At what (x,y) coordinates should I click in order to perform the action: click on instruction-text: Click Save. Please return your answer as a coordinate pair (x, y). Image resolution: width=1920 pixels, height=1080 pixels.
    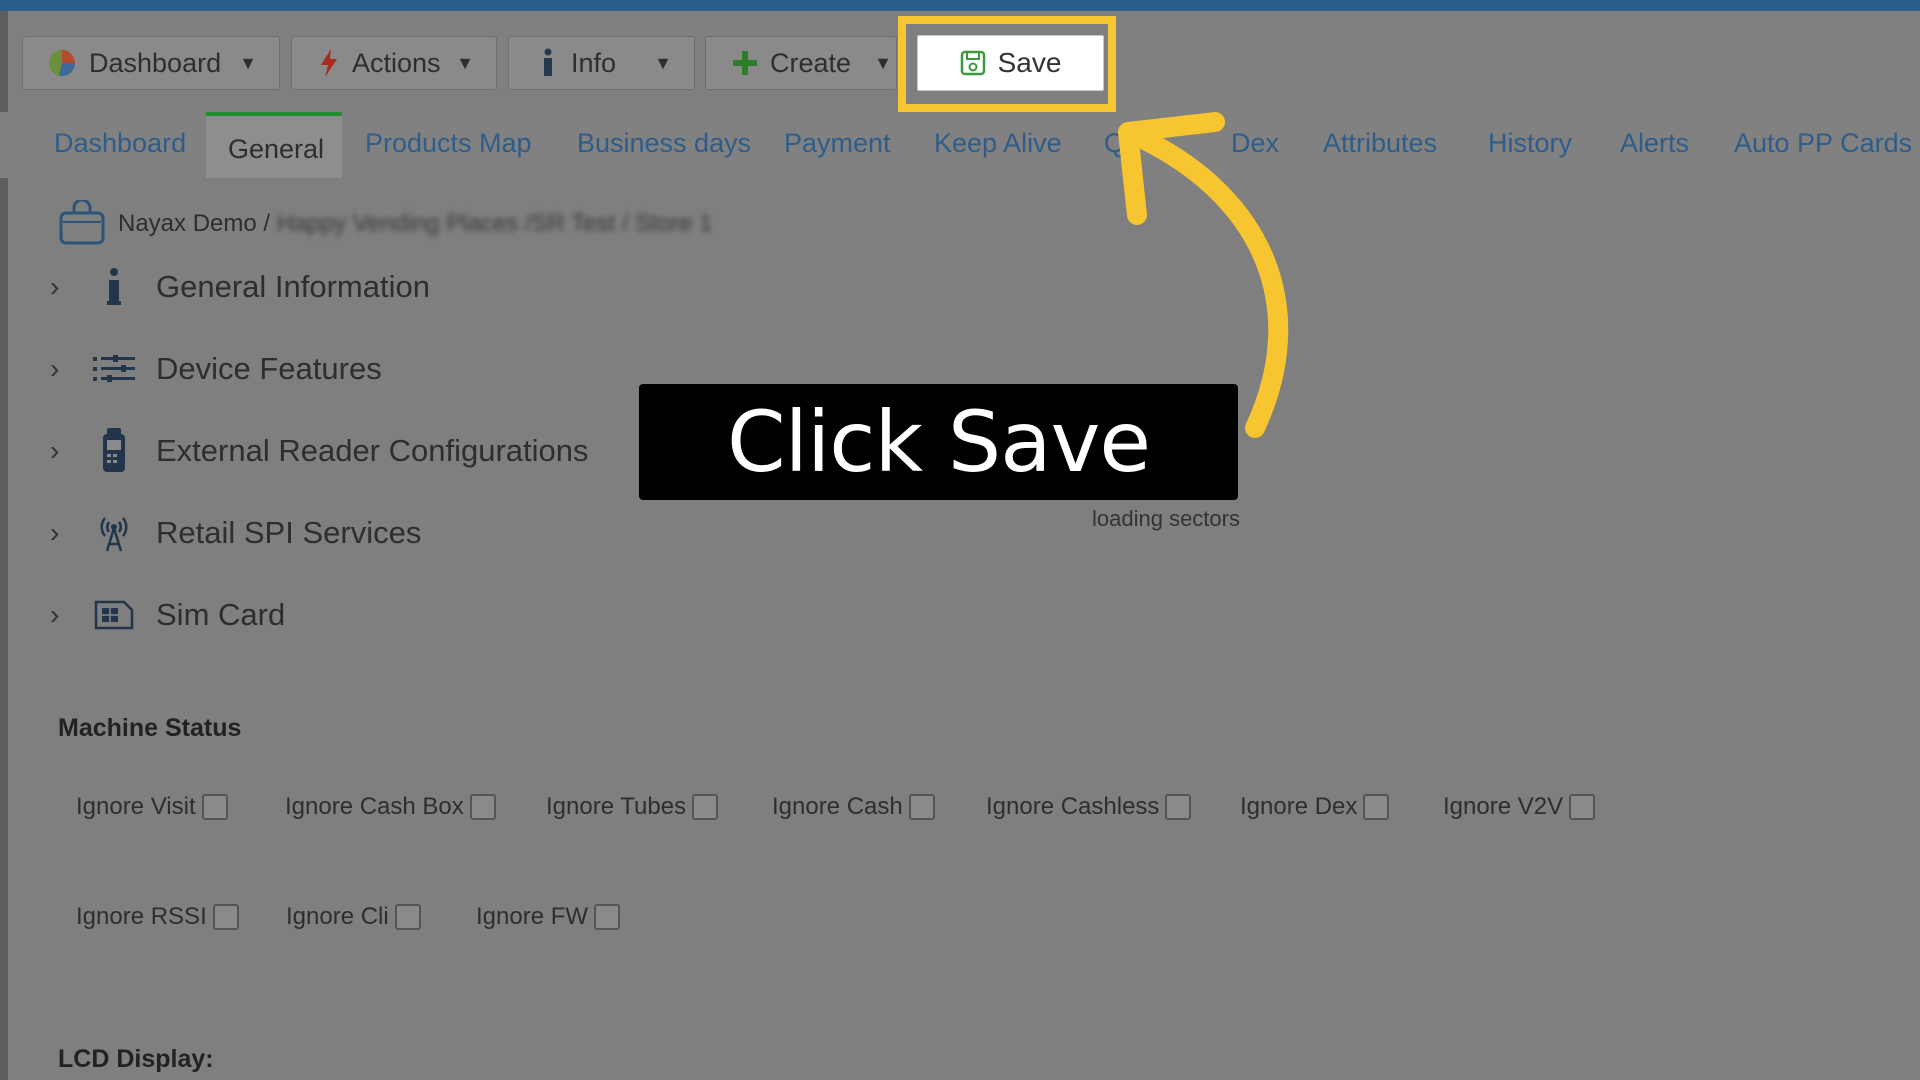
    Looking at the image, I should click on (938, 442).